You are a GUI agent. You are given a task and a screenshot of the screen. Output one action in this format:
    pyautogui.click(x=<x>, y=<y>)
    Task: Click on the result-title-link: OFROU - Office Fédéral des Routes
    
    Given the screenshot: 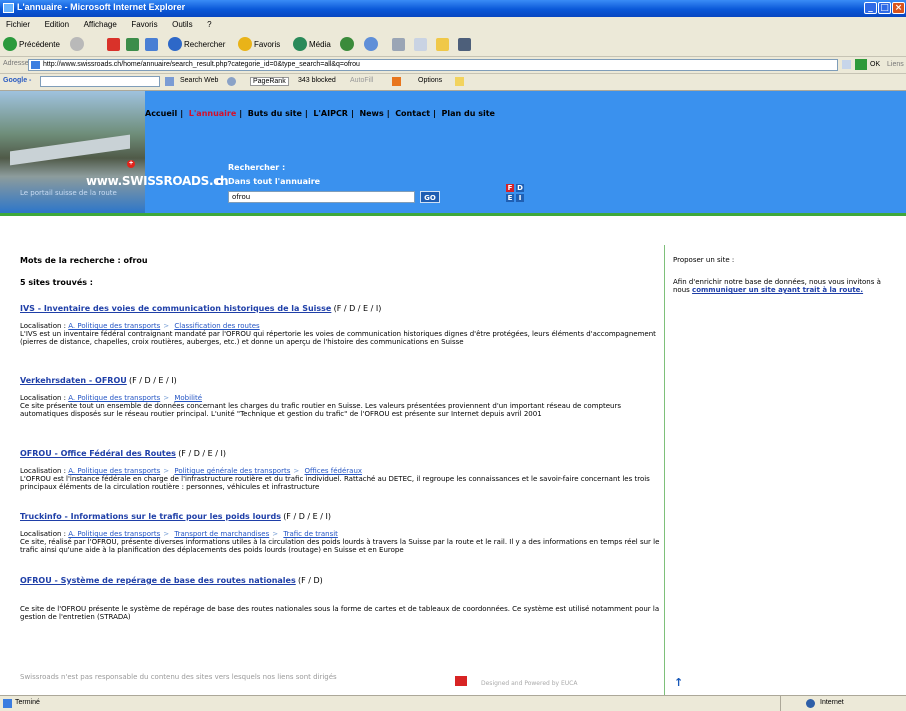 What is the action you would take?
    pyautogui.click(x=98, y=453)
    